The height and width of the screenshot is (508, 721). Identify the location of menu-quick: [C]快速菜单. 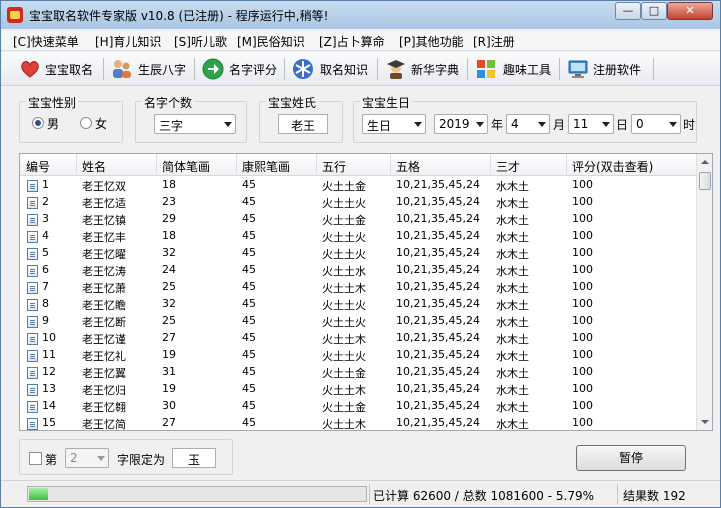
(46, 41).